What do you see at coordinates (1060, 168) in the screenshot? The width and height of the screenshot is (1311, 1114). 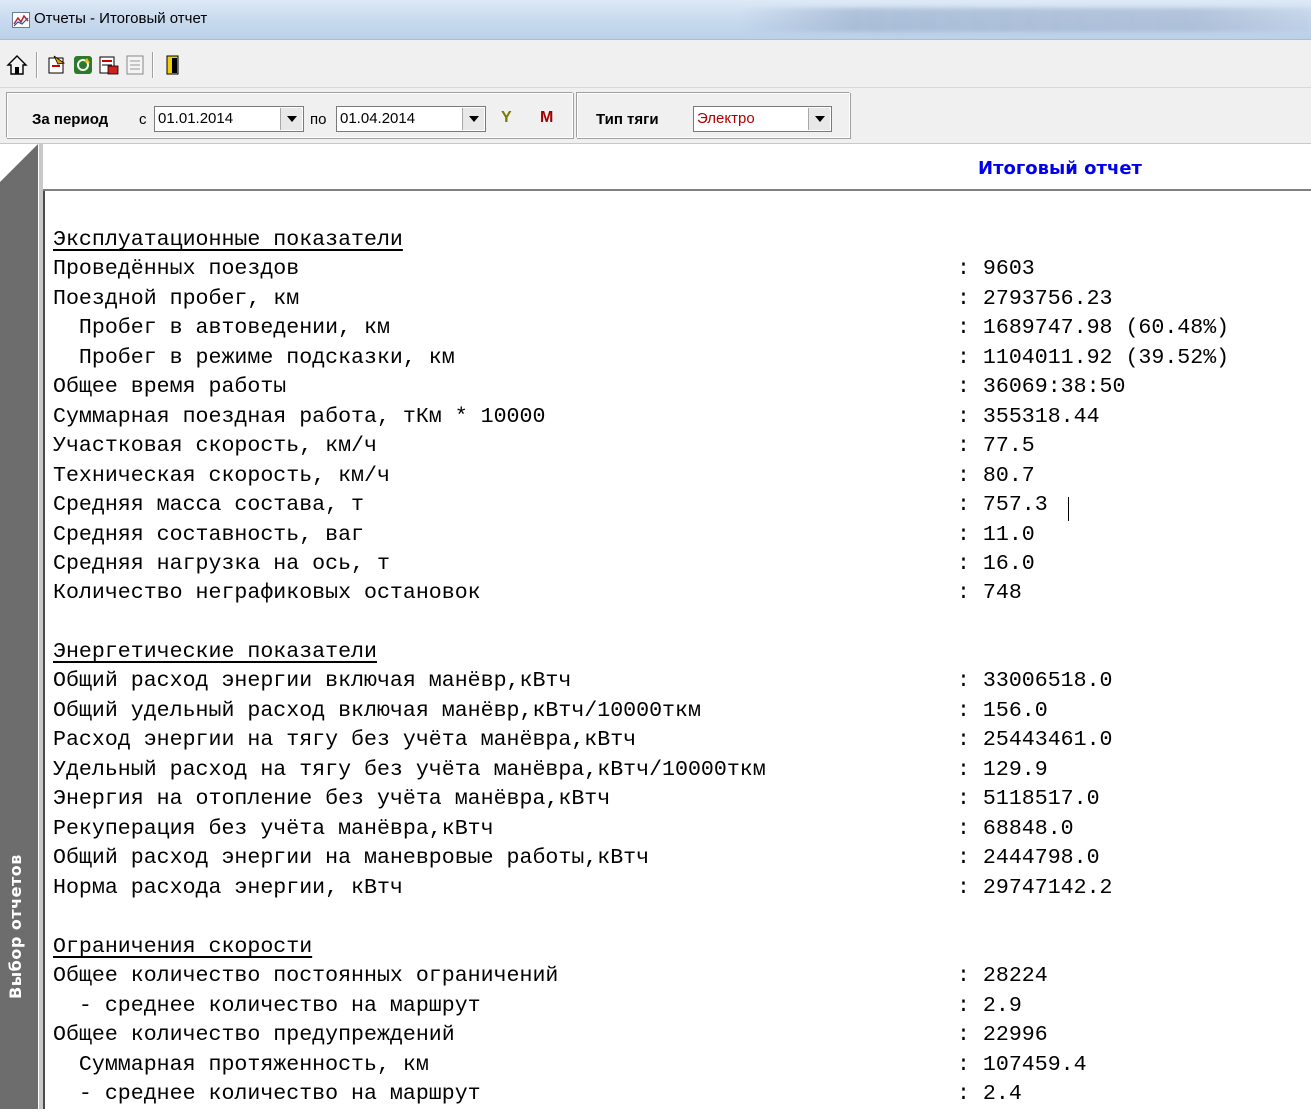 I see `report-title: Итоговый отчет` at bounding box center [1060, 168].